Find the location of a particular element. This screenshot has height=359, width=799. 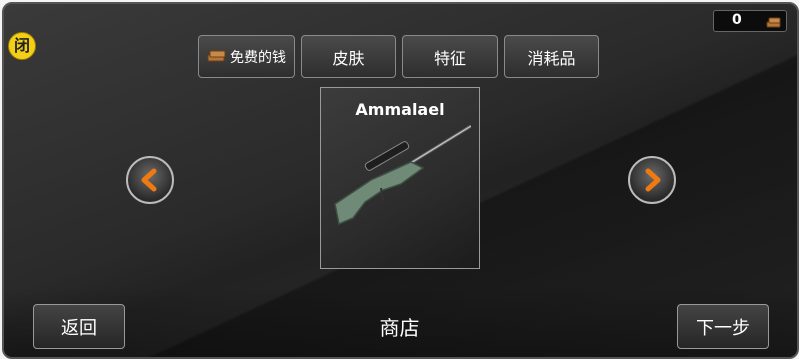

chevron-left-icon is located at coordinates (149, 180).